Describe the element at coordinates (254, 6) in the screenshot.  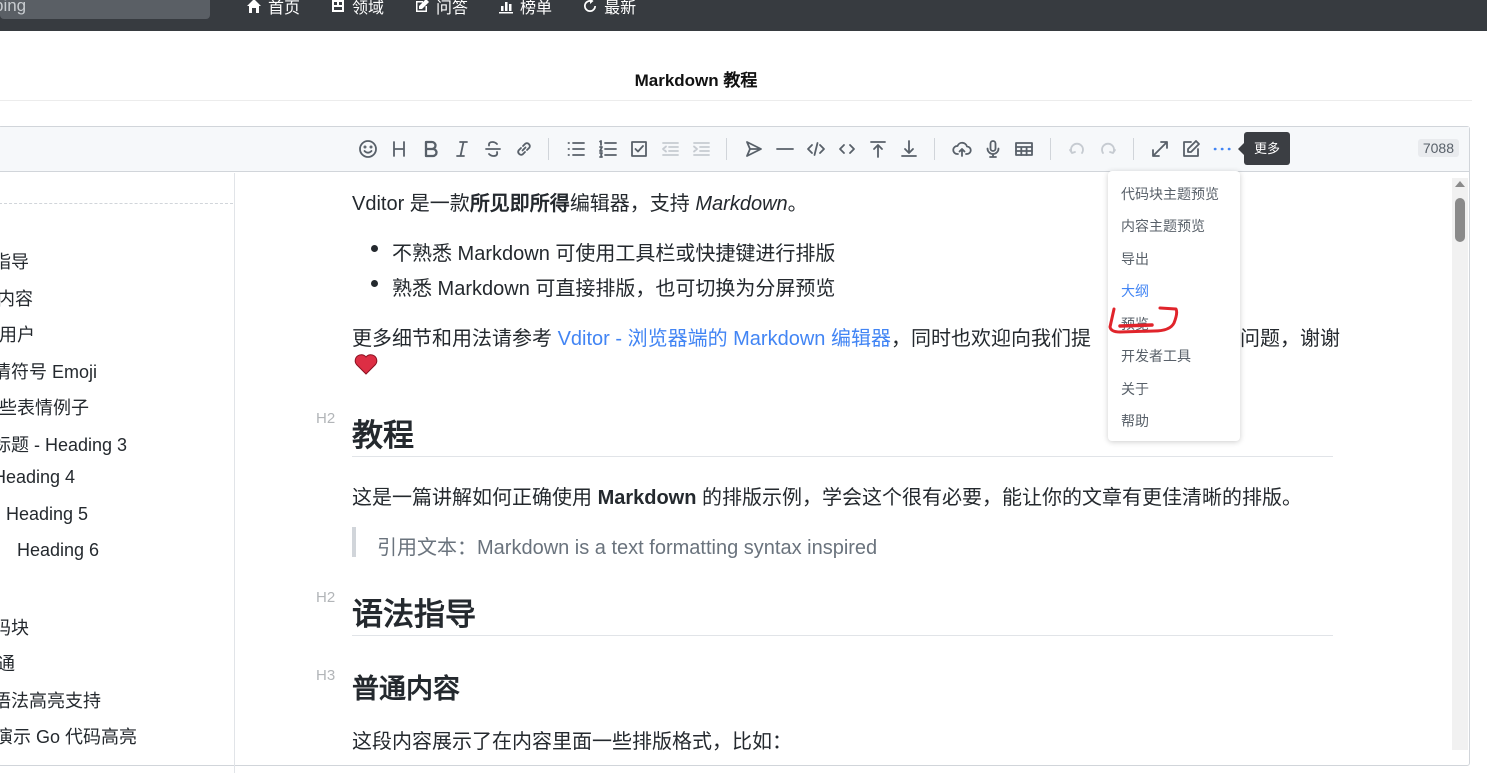
I see `home-icon` at that location.